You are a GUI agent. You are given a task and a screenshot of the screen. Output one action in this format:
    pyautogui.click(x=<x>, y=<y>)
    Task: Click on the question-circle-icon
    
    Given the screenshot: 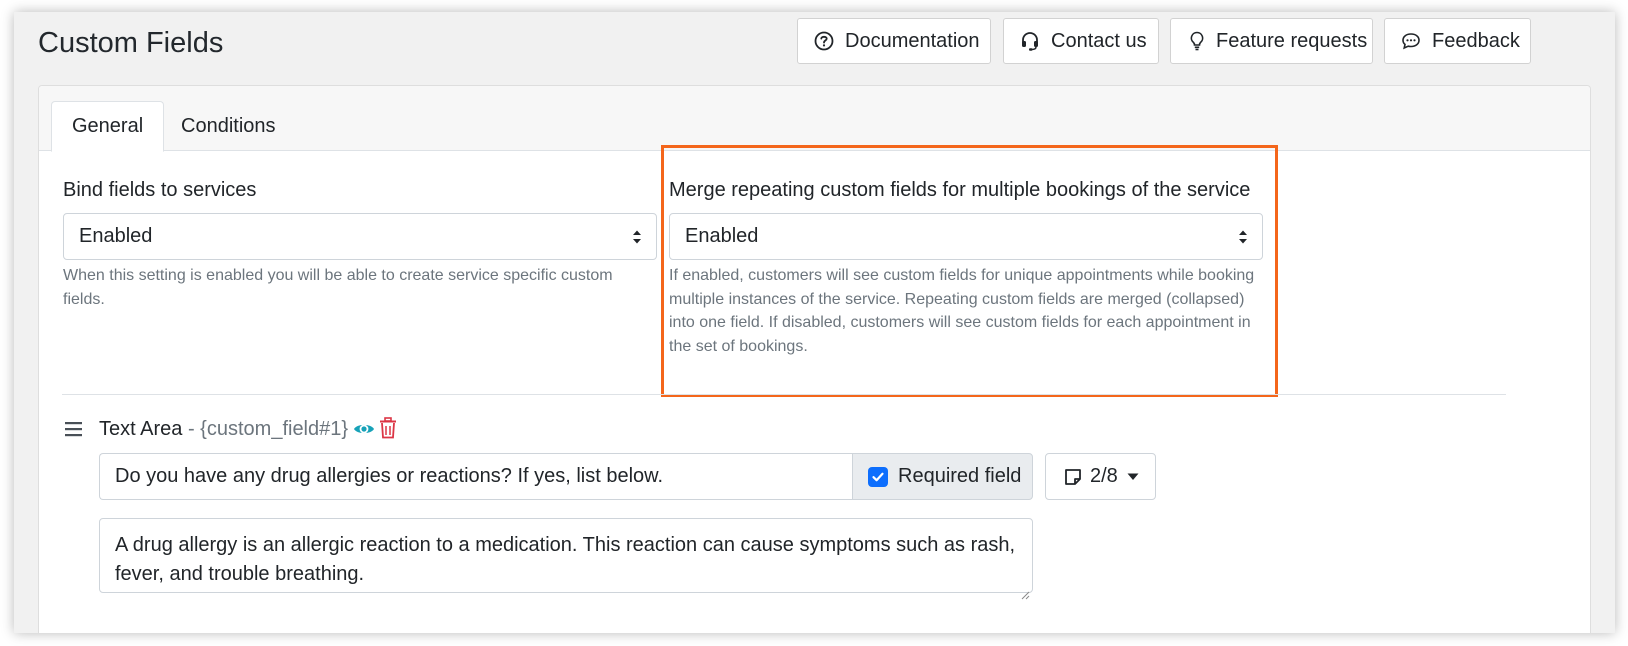 What is the action you would take?
    pyautogui.click(x=824, y=41)
    